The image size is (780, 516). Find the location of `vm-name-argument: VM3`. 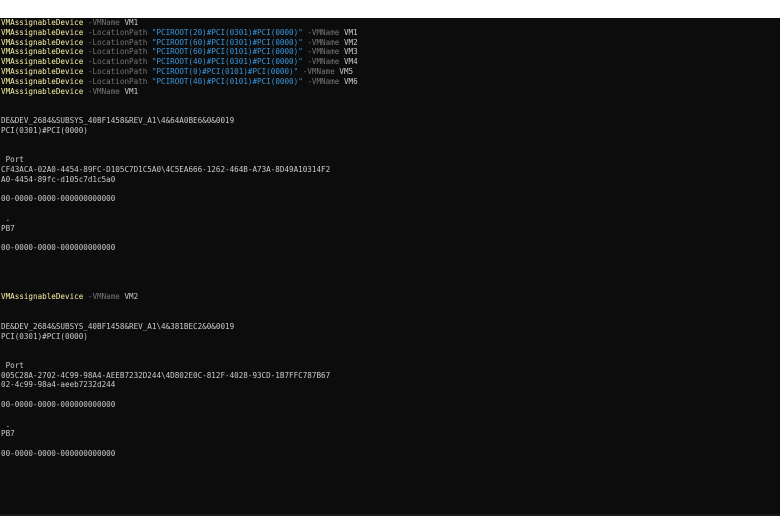

vm-name-argument: VM3 is located at coordinates (350, 52).